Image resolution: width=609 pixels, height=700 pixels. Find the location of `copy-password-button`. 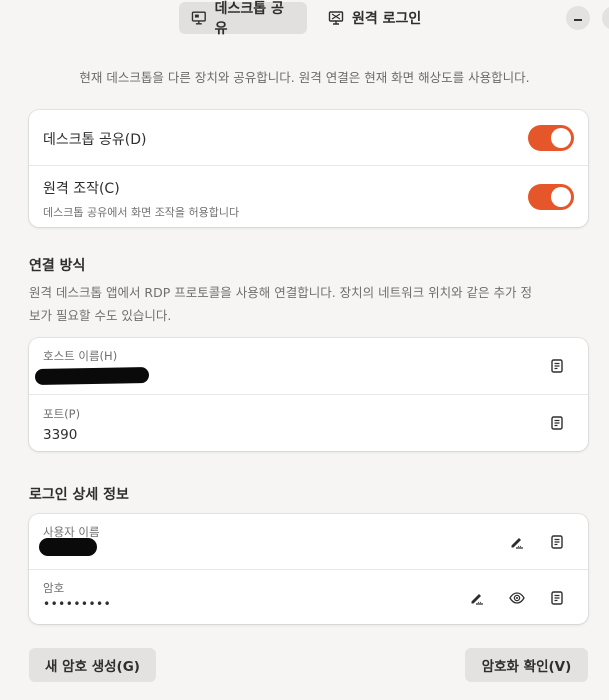

copy-password-button is located at coordinates (557, 598).